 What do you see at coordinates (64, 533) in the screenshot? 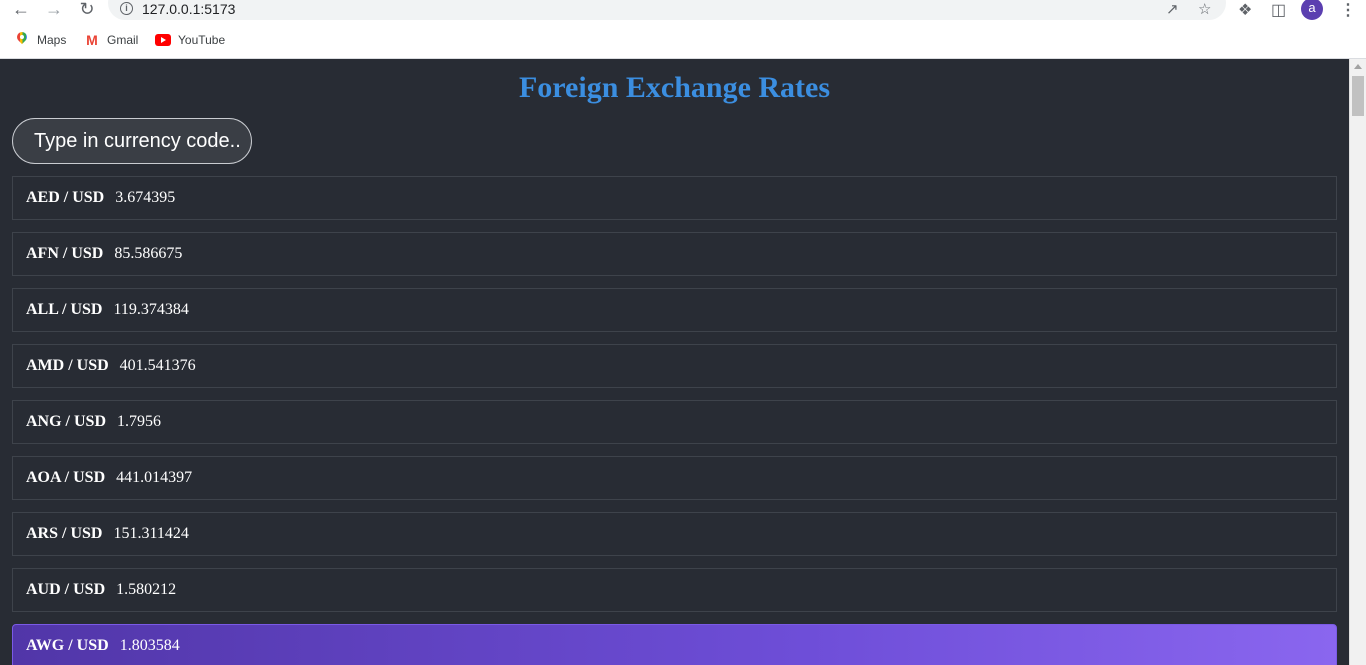
I see `currency-pair: ARS / USD` at bounding box center [64, 533].